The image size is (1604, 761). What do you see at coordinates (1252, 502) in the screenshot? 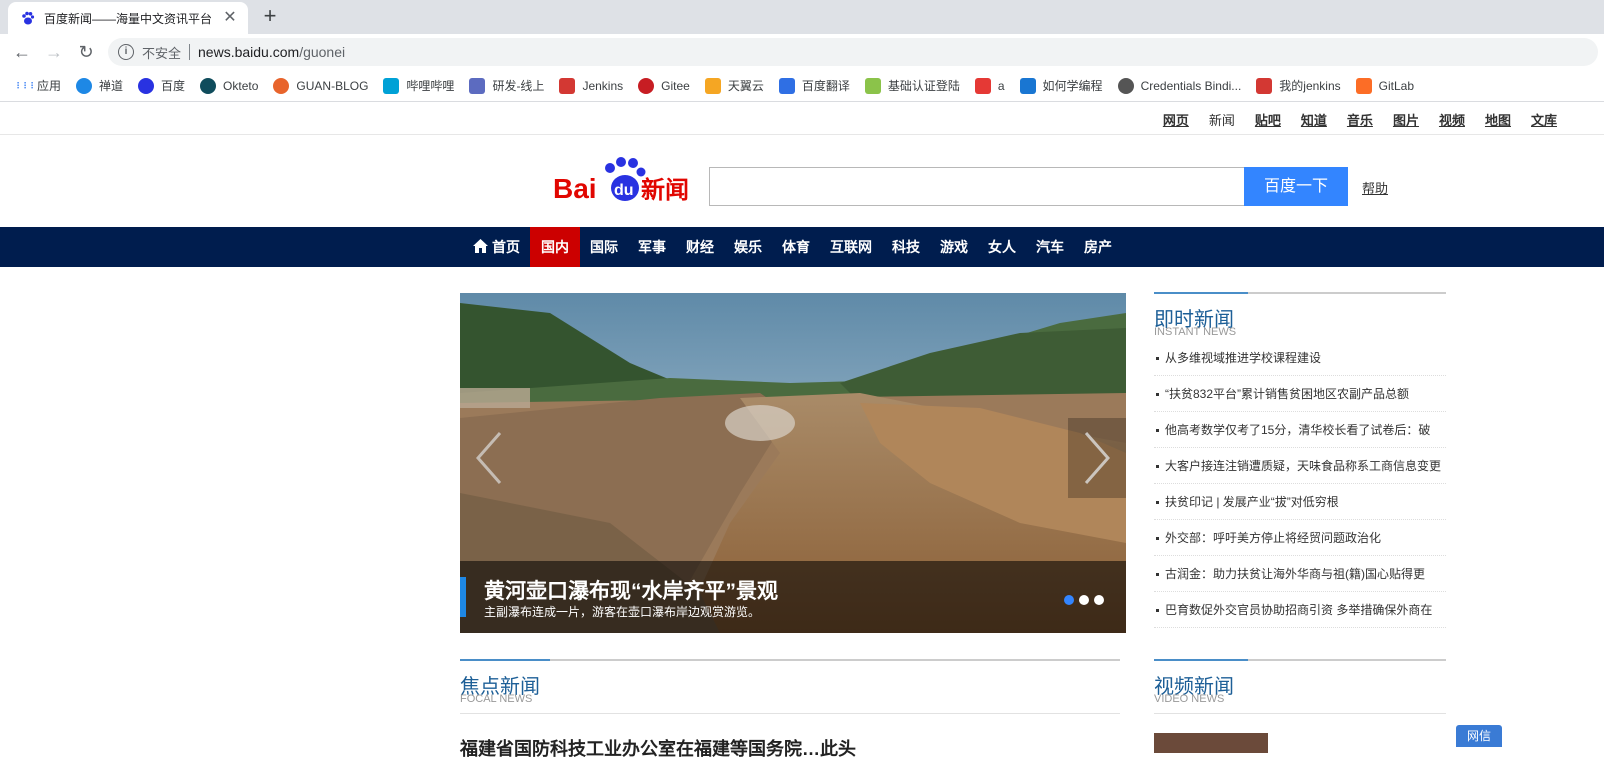
I see `news-link: 扶贫印记 | 发展产业“拔”对低穷根` at bounding box center [1252, 502].